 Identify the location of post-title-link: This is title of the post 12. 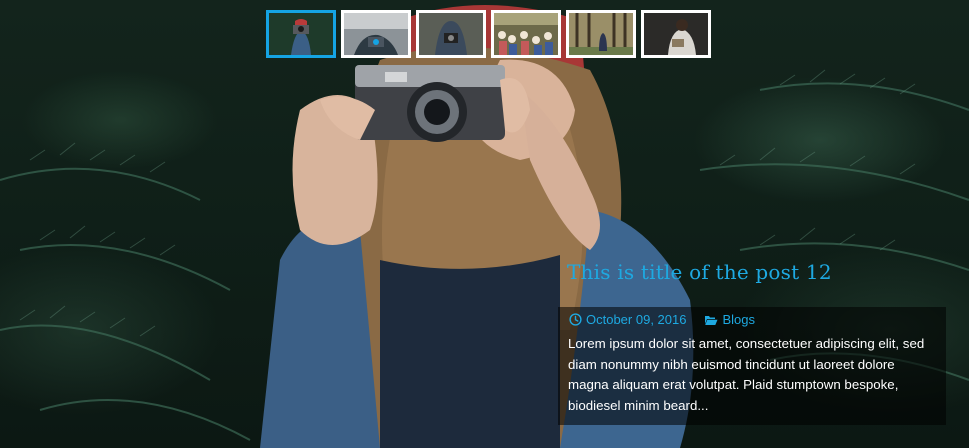
(699, 272).